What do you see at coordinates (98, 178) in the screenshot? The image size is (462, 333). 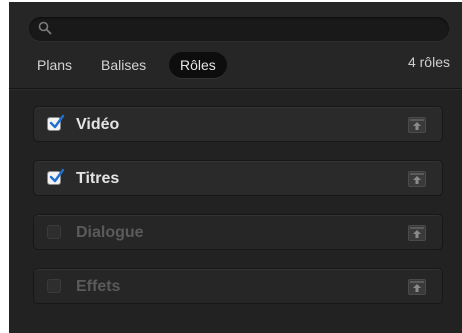 I see `role-label-titres: Titres` at bounding box center [98, 178].